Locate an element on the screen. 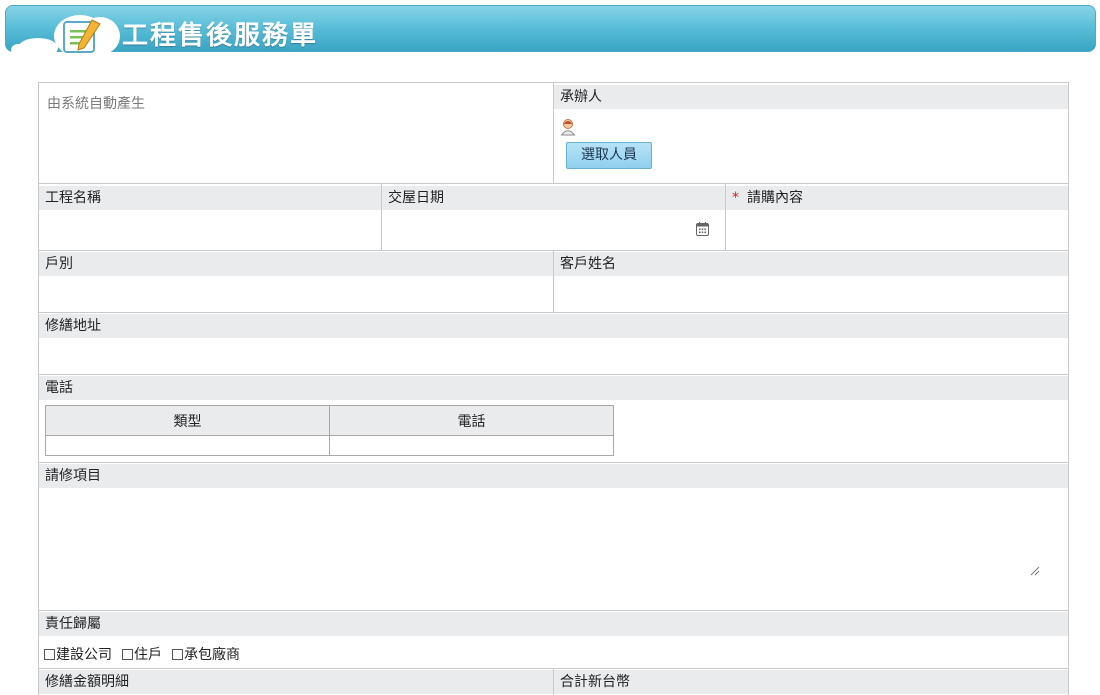 This screenshot has height=695, width=1100. phone-cell: 電話 類型 電話 is located at coordinates (553, 419).